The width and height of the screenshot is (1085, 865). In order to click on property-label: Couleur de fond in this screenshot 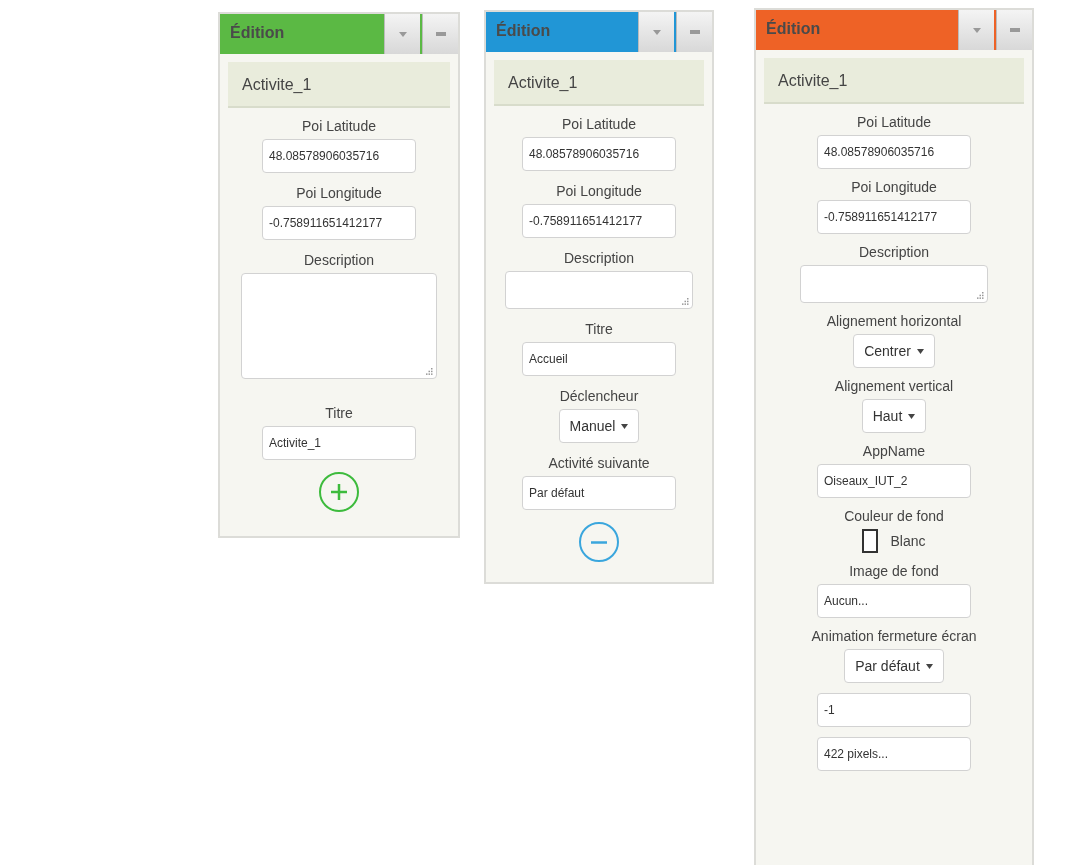, I will do `click(894, 516)`.